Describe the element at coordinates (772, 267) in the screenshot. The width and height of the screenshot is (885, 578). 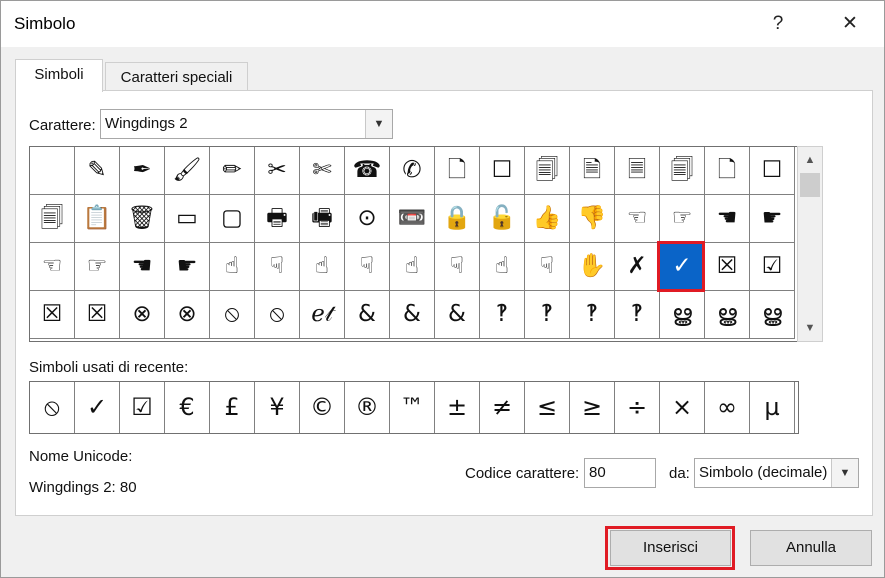
I see `symbol-cell: ☑` at that location.